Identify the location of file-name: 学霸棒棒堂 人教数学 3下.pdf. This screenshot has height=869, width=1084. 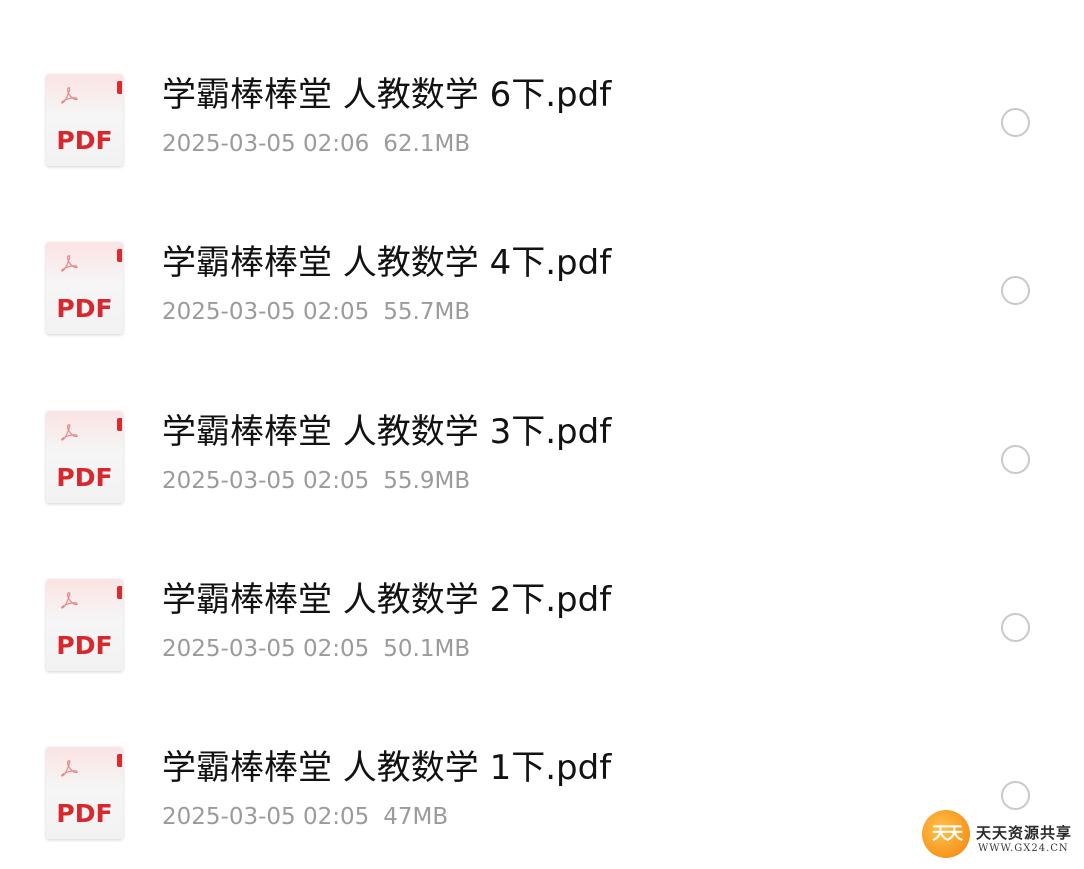
(387, 432).